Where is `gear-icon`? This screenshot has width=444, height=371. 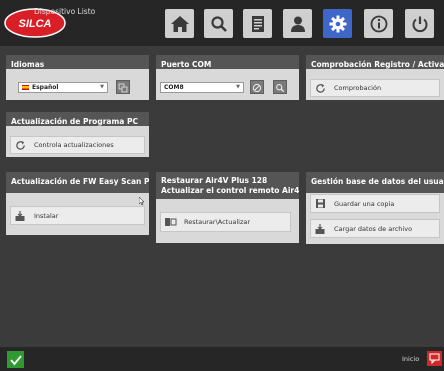
gear-icon is located at coordinates (338, 24).